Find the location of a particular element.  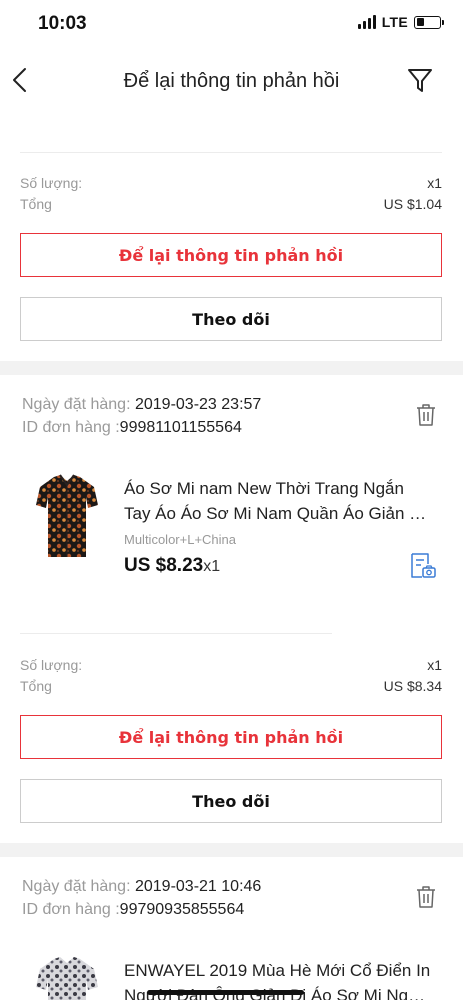

order-summary: Số lượng: x1 Tổng US $1.04 is located at coordinates (231, 194).